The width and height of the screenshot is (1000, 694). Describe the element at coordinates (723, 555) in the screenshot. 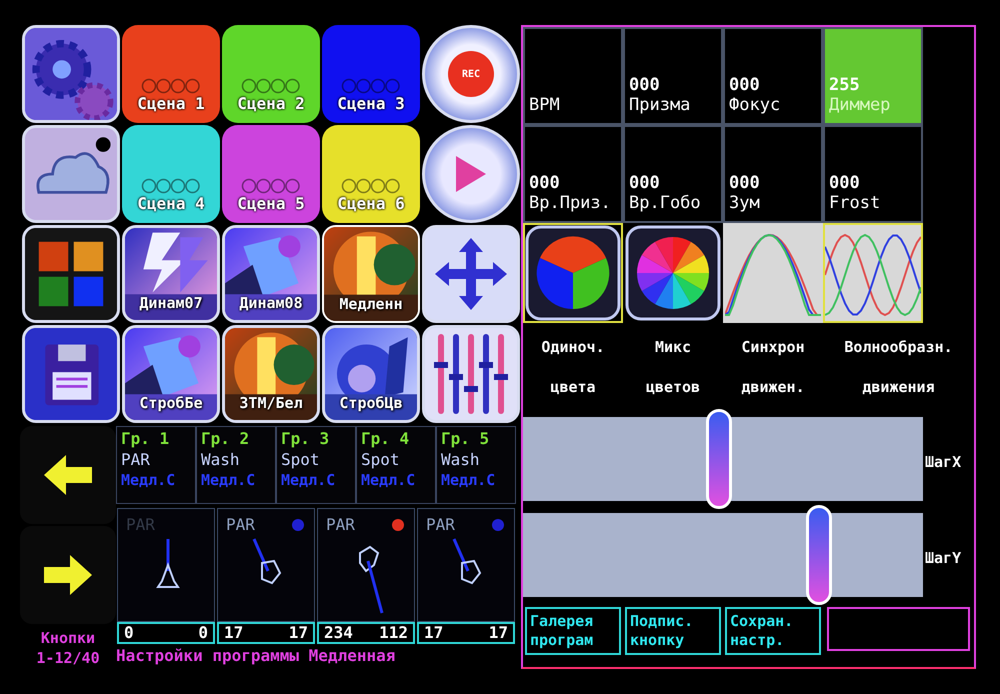

I see `step-slider` at that location.